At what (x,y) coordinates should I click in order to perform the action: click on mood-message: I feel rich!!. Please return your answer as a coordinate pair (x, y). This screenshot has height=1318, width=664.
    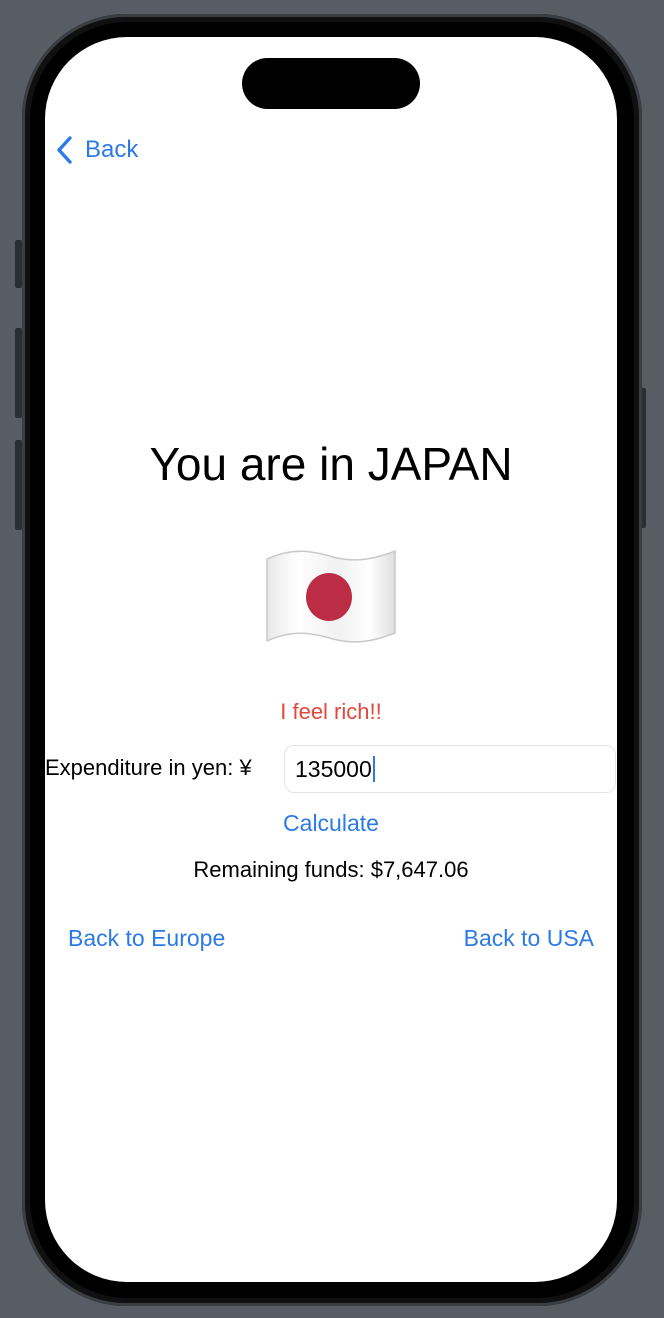
    Looking at the image, I should click on (331, 711).